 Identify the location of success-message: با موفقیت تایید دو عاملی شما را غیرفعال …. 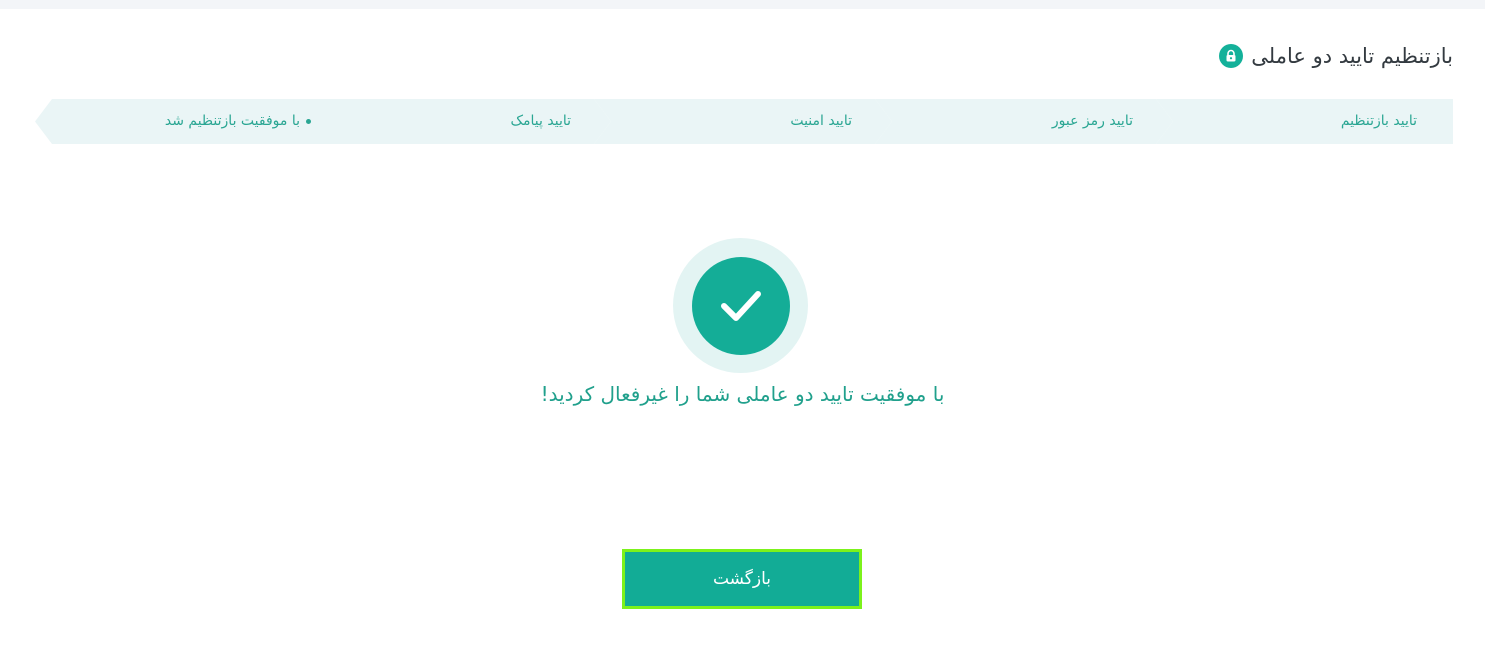
(742, 394).